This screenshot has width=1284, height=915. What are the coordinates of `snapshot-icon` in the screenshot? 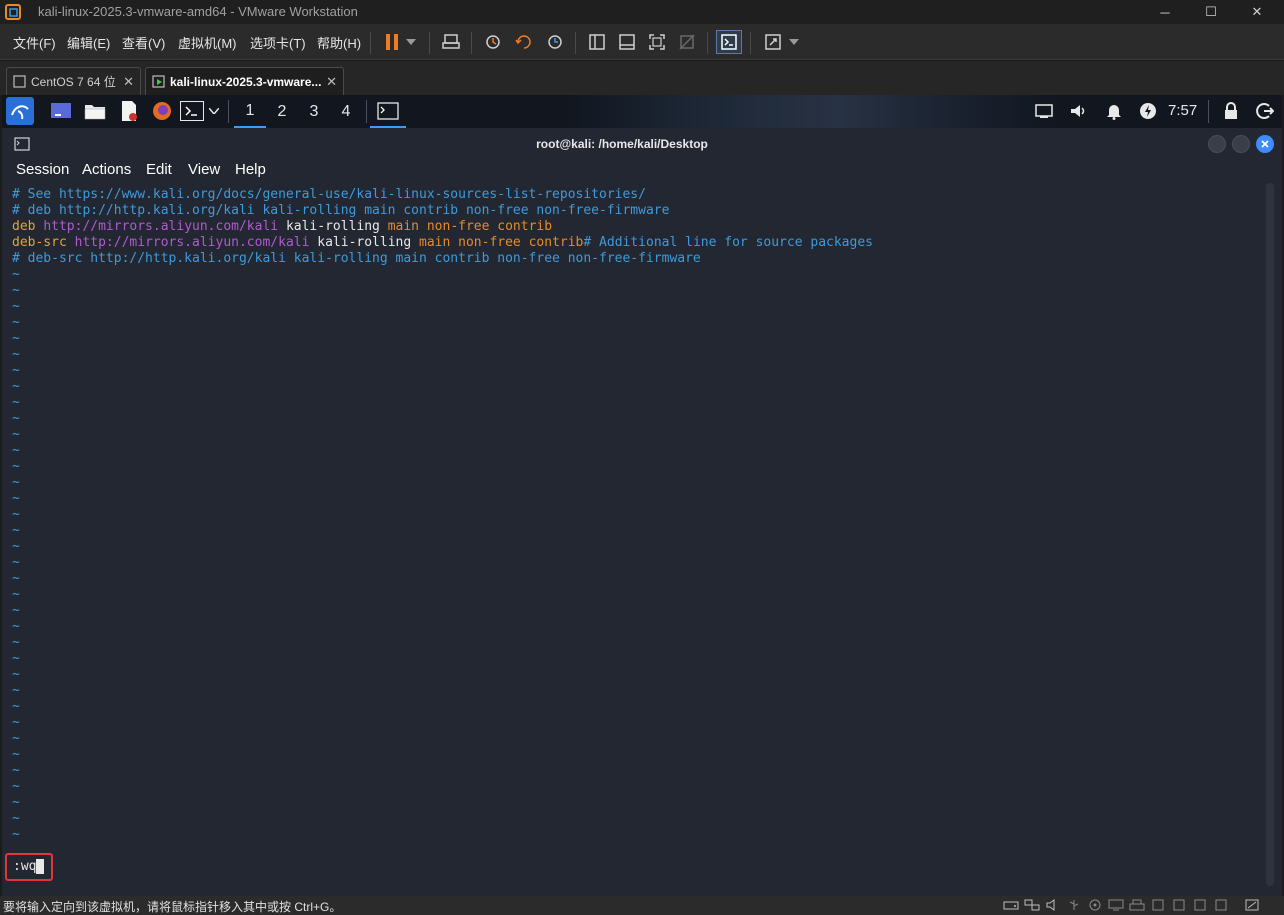 It's located at (493, 42).